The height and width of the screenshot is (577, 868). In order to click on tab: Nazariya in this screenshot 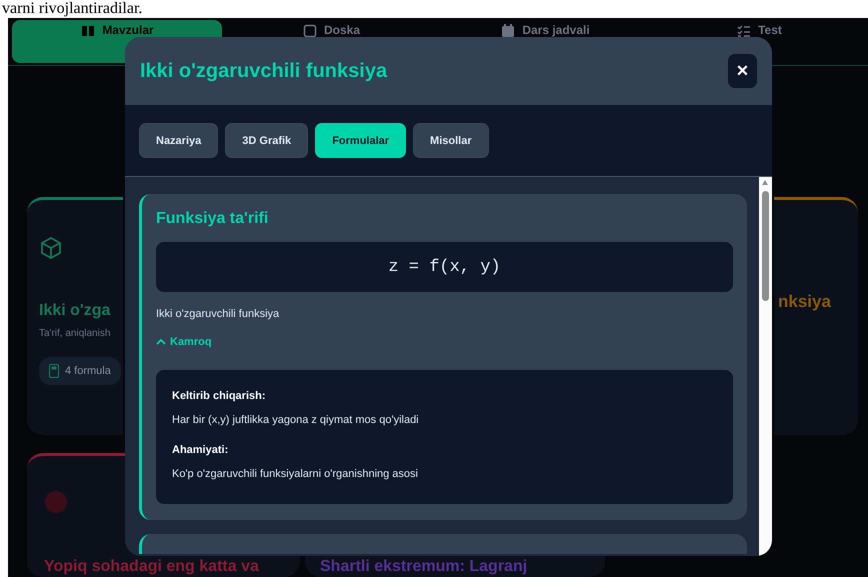, I will do `click(178, 140)`.